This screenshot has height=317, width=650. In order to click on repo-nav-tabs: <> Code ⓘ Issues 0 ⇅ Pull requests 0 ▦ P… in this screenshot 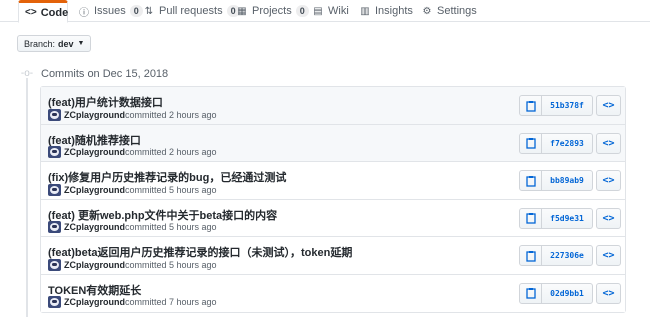, I will do `click(325, 11)`.